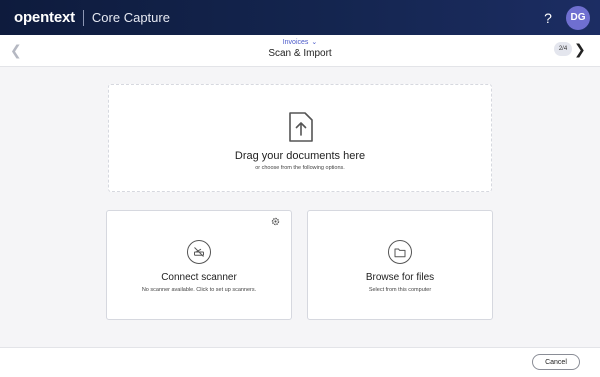 Image resolution: width=600 pixels, height=377 pixels. I want to click on step-counter-badge: 2/4, so click(563, 49).